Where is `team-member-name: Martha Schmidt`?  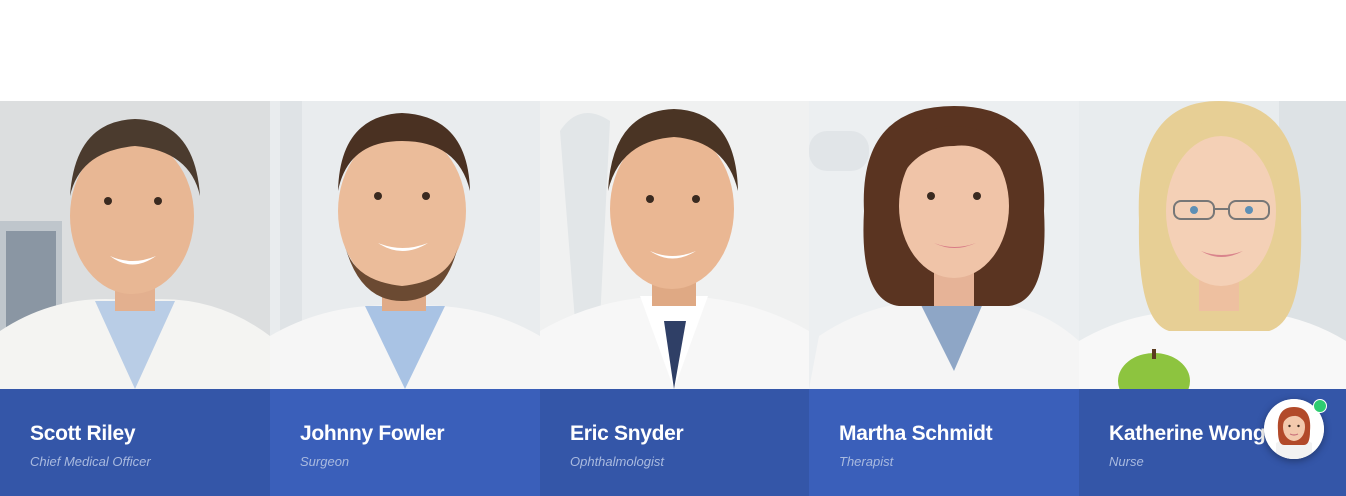 team-member-name: Martha Schmidt is located at coordinates (916, 434).